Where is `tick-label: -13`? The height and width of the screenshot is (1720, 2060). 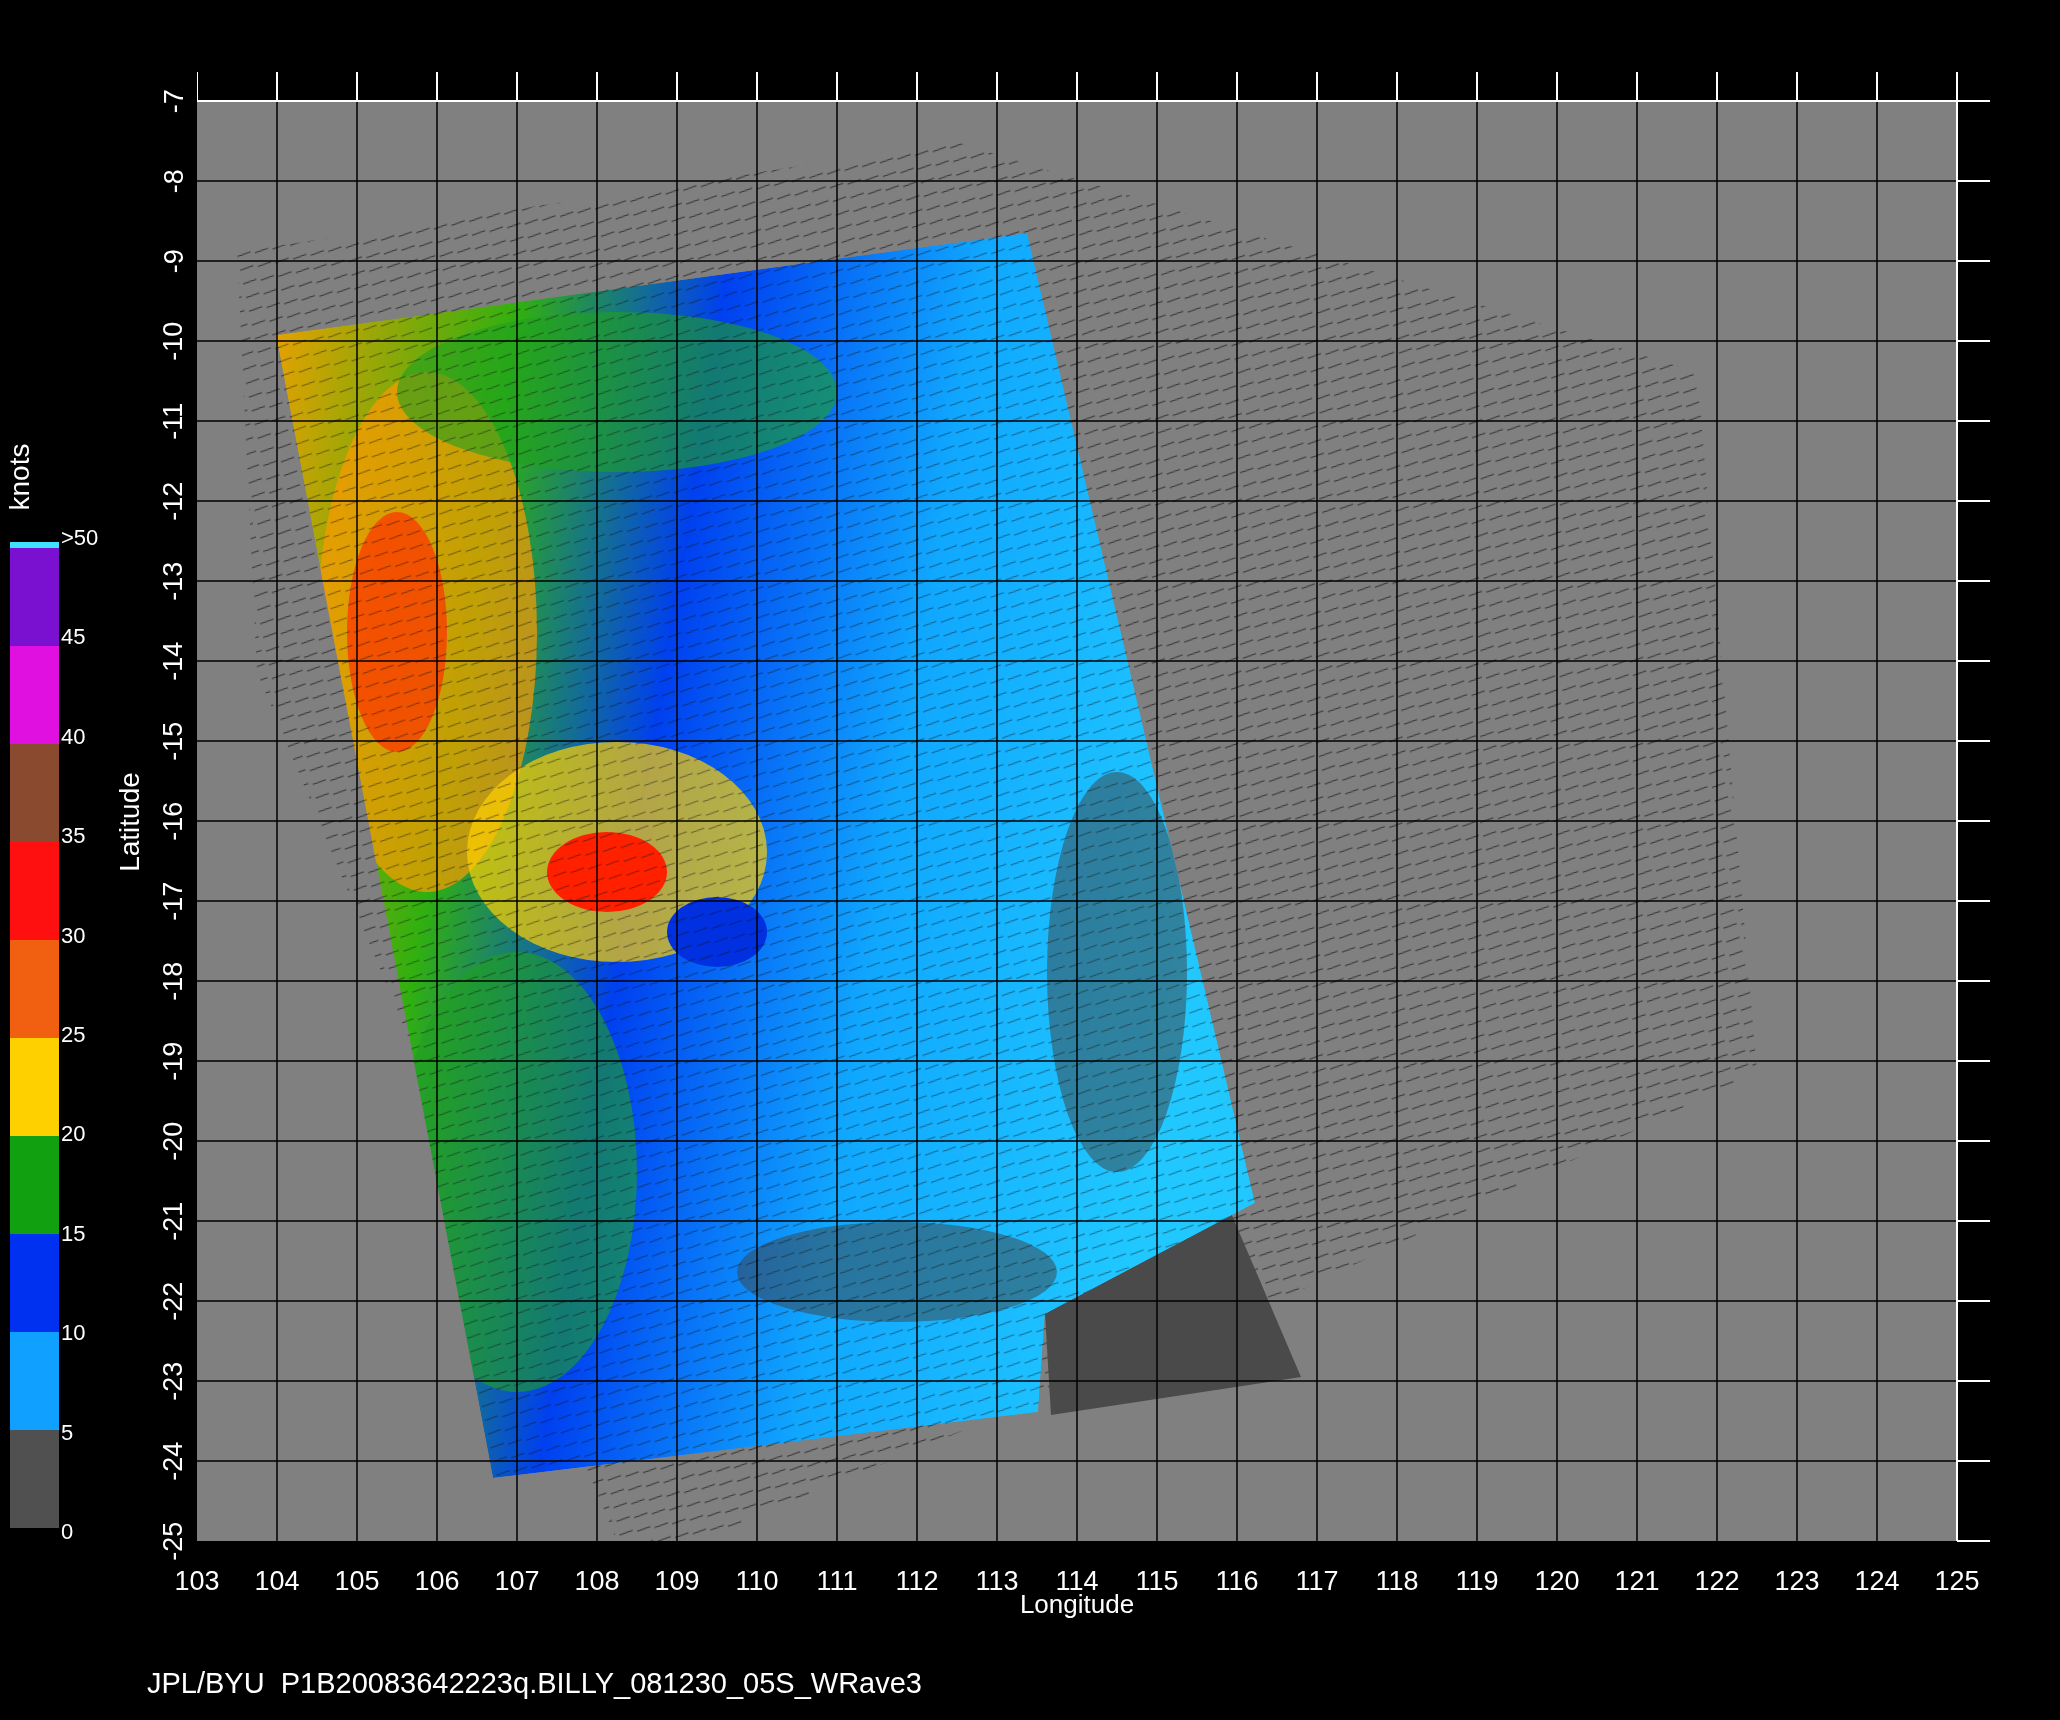
tick-label: -13 is located at coordinates (173, 581).